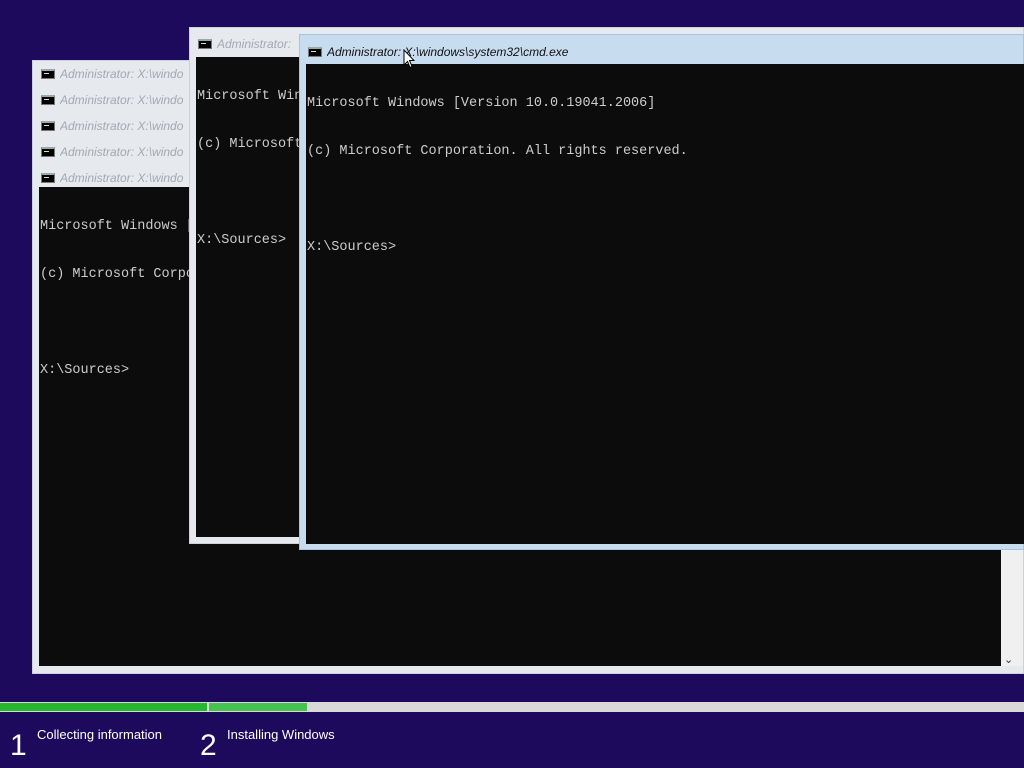  I want to click on cmd-window-cascade-3: Administrator: X:\windo, so click(116, 125).